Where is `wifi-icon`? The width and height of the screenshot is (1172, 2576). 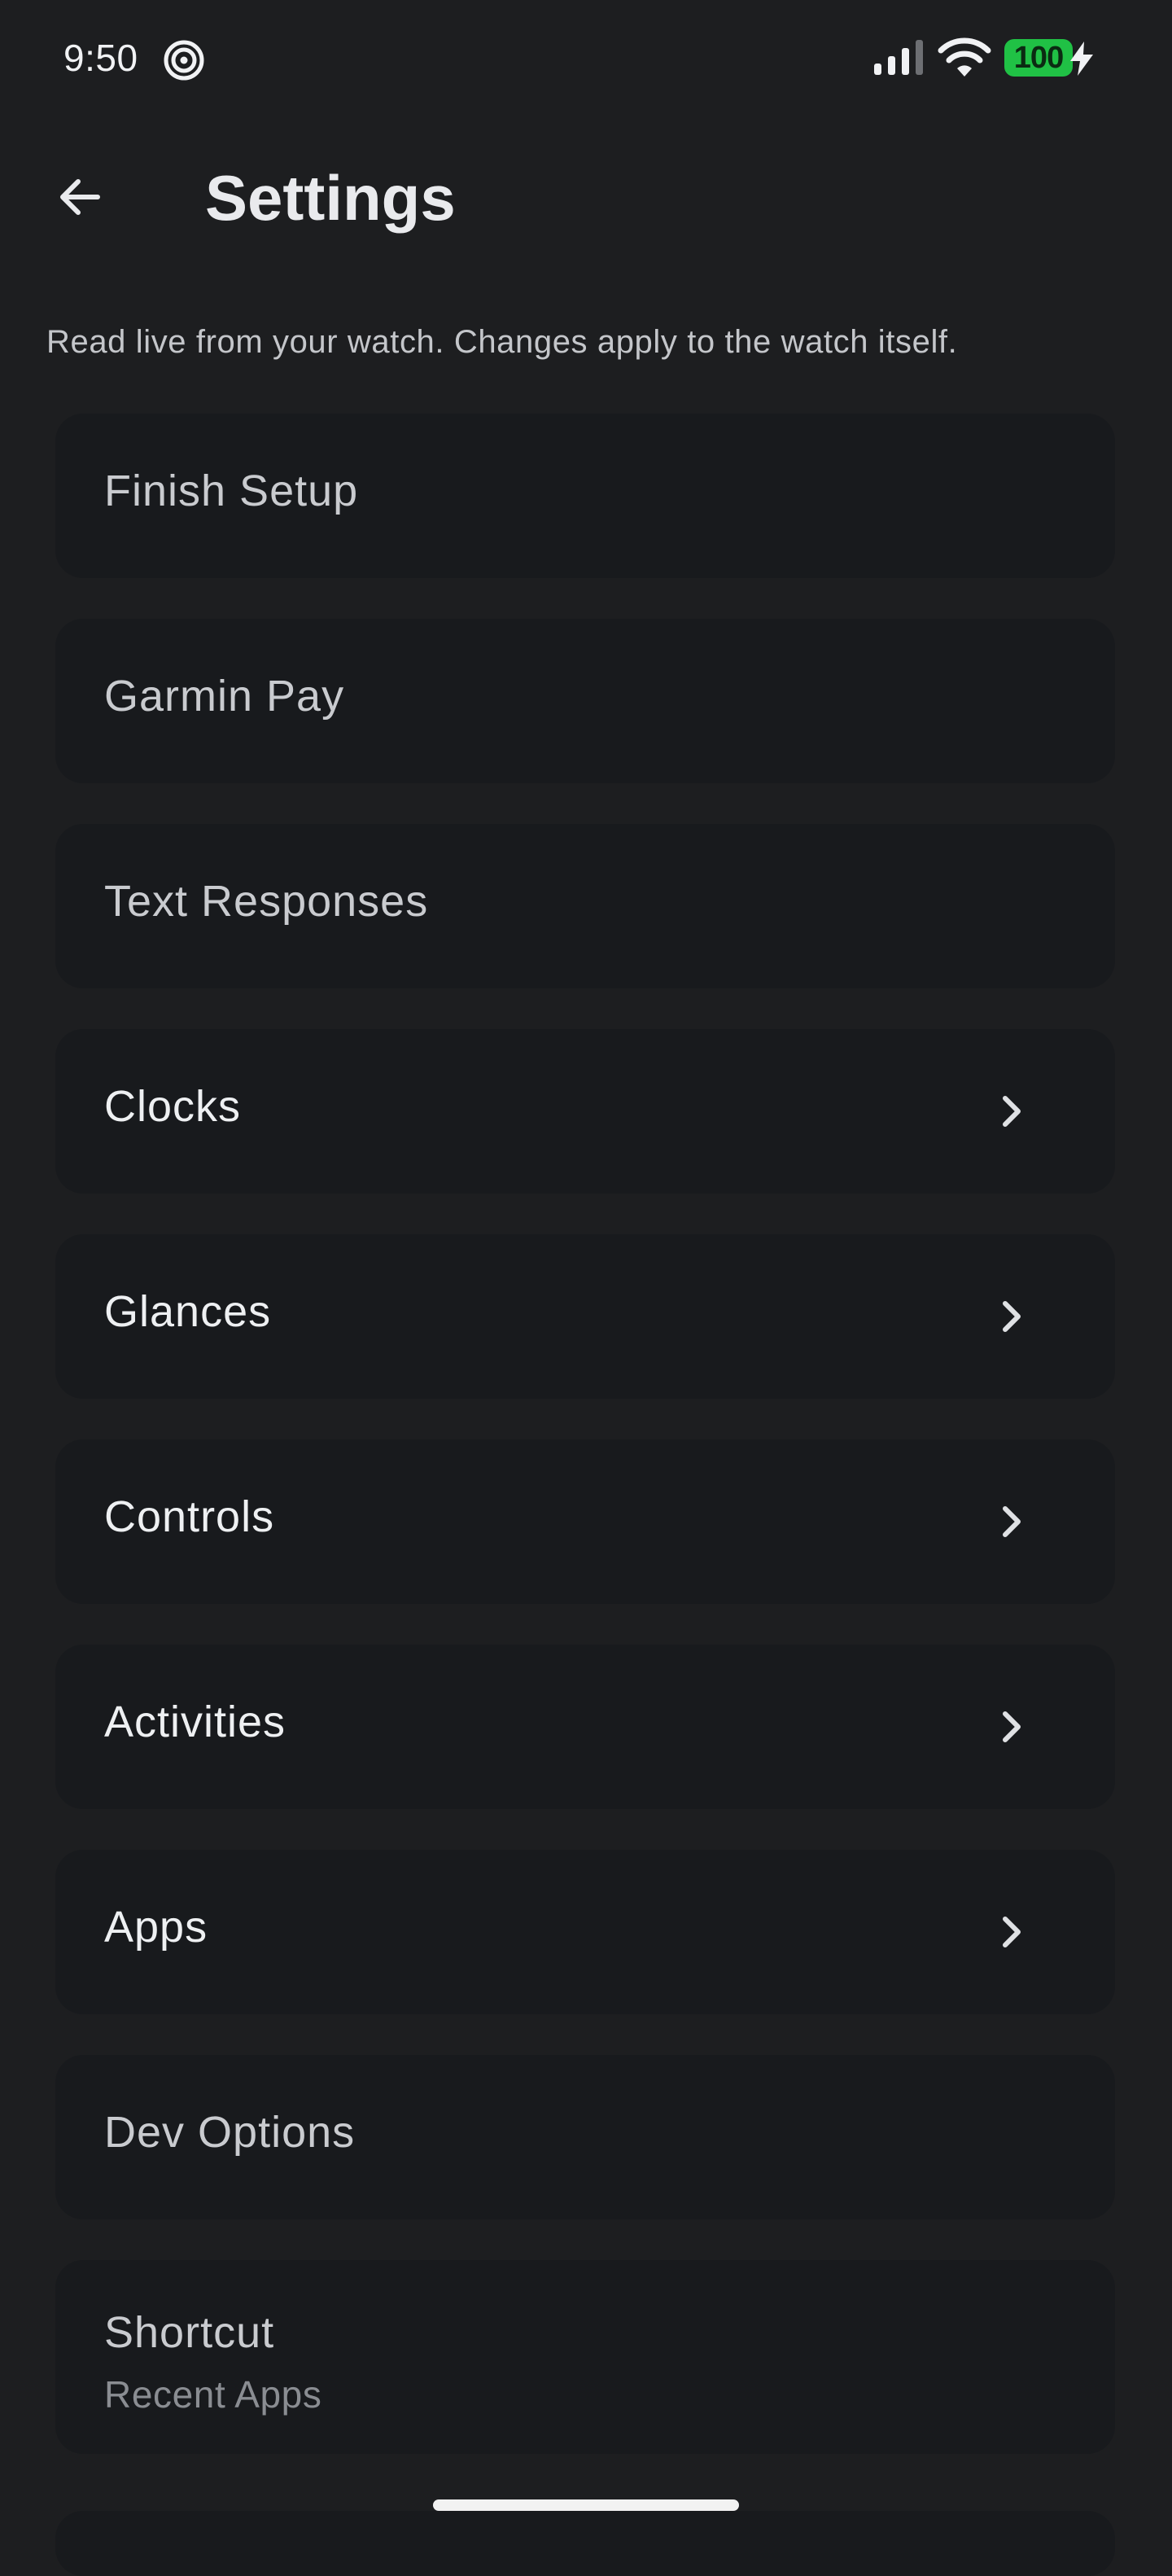
wifi-icon is located at coordinates (965, 57).